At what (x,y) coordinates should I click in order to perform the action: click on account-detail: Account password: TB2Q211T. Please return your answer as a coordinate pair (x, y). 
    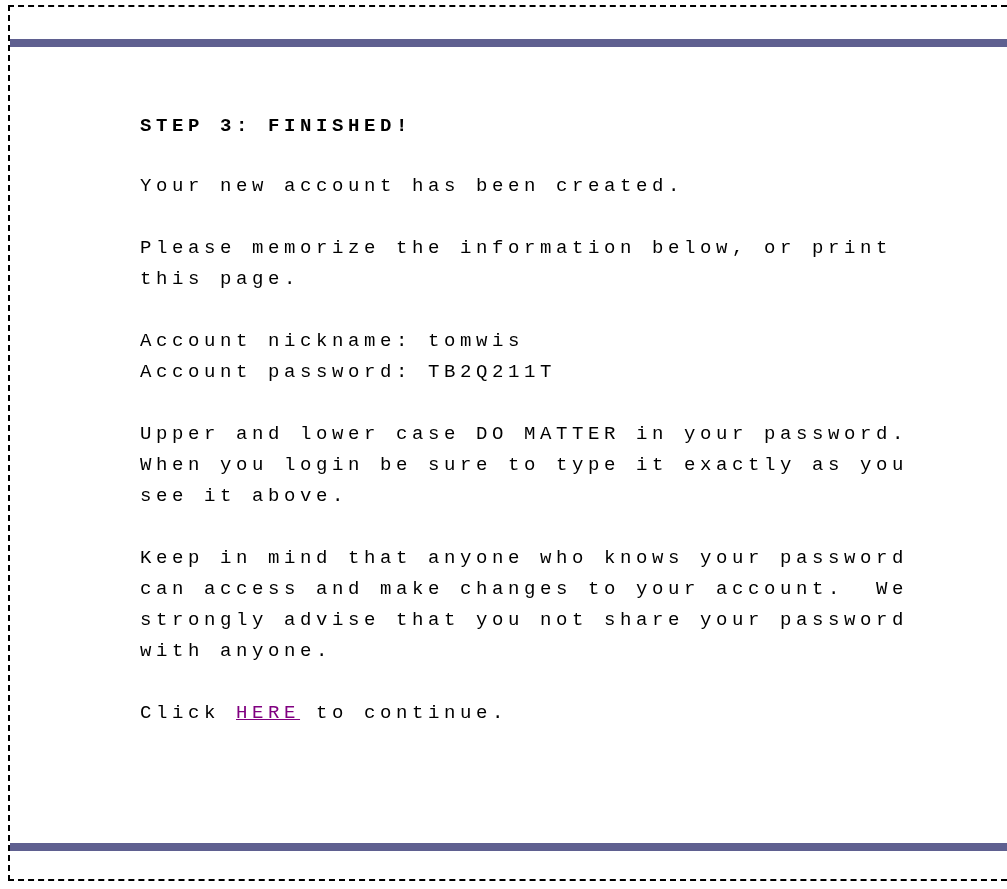
    Looking at the image, I should click on (349, 372).